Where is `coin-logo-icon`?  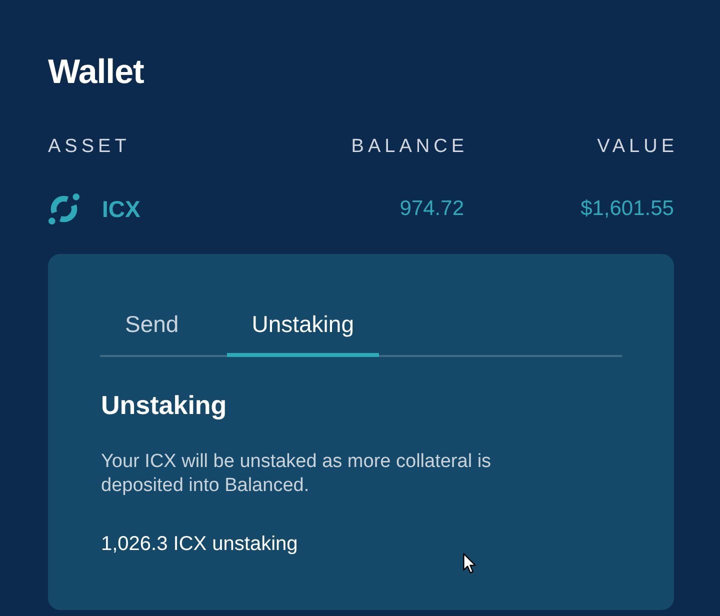
coin-logo-icon is located at coordinates (64, 209).